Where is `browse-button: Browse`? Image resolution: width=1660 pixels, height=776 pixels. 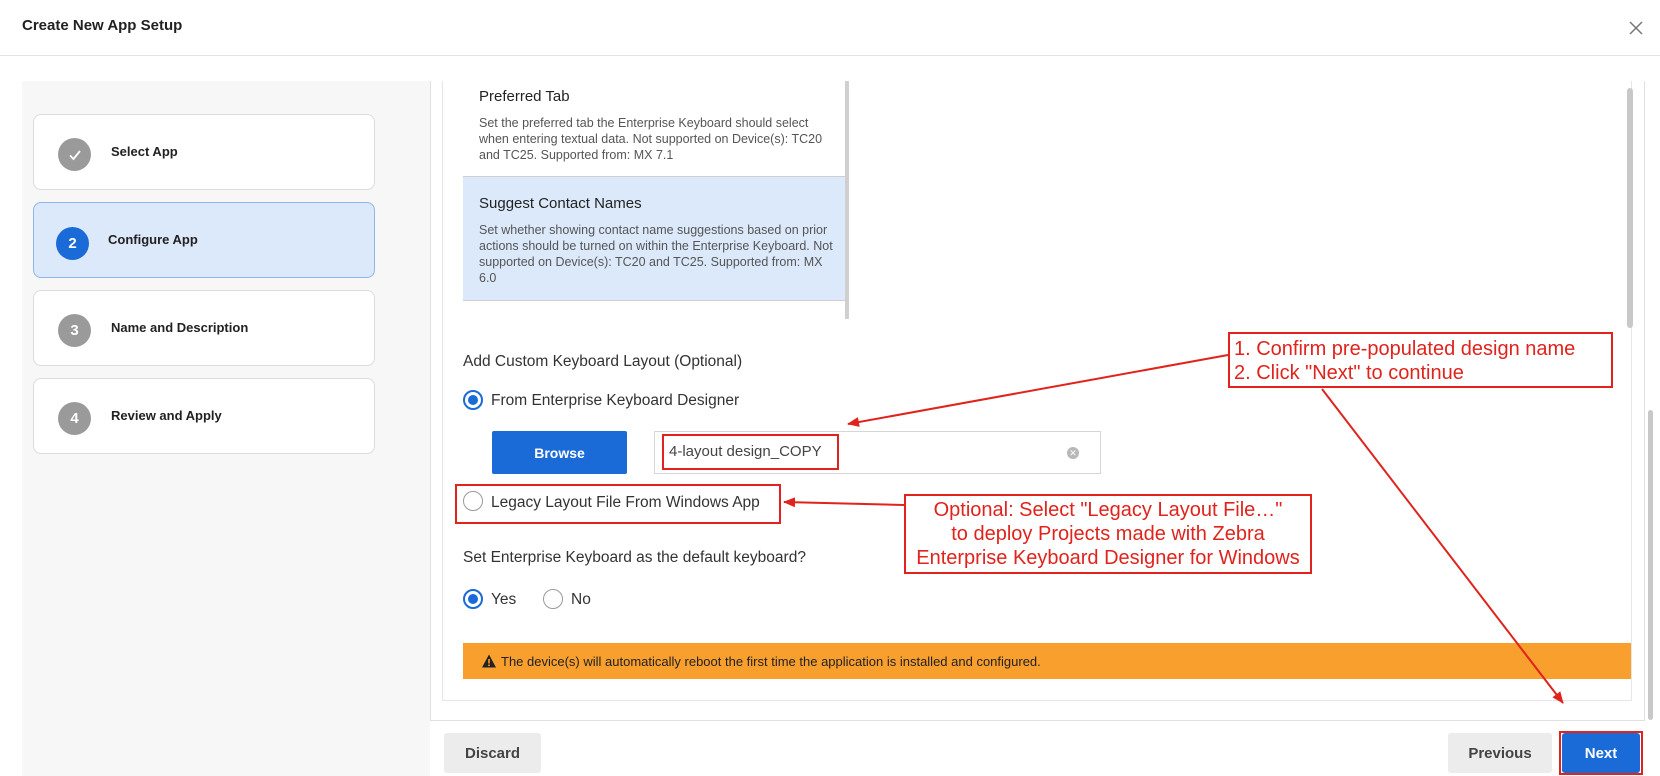 browse-button: Browse is located at coordinates (559, 452).